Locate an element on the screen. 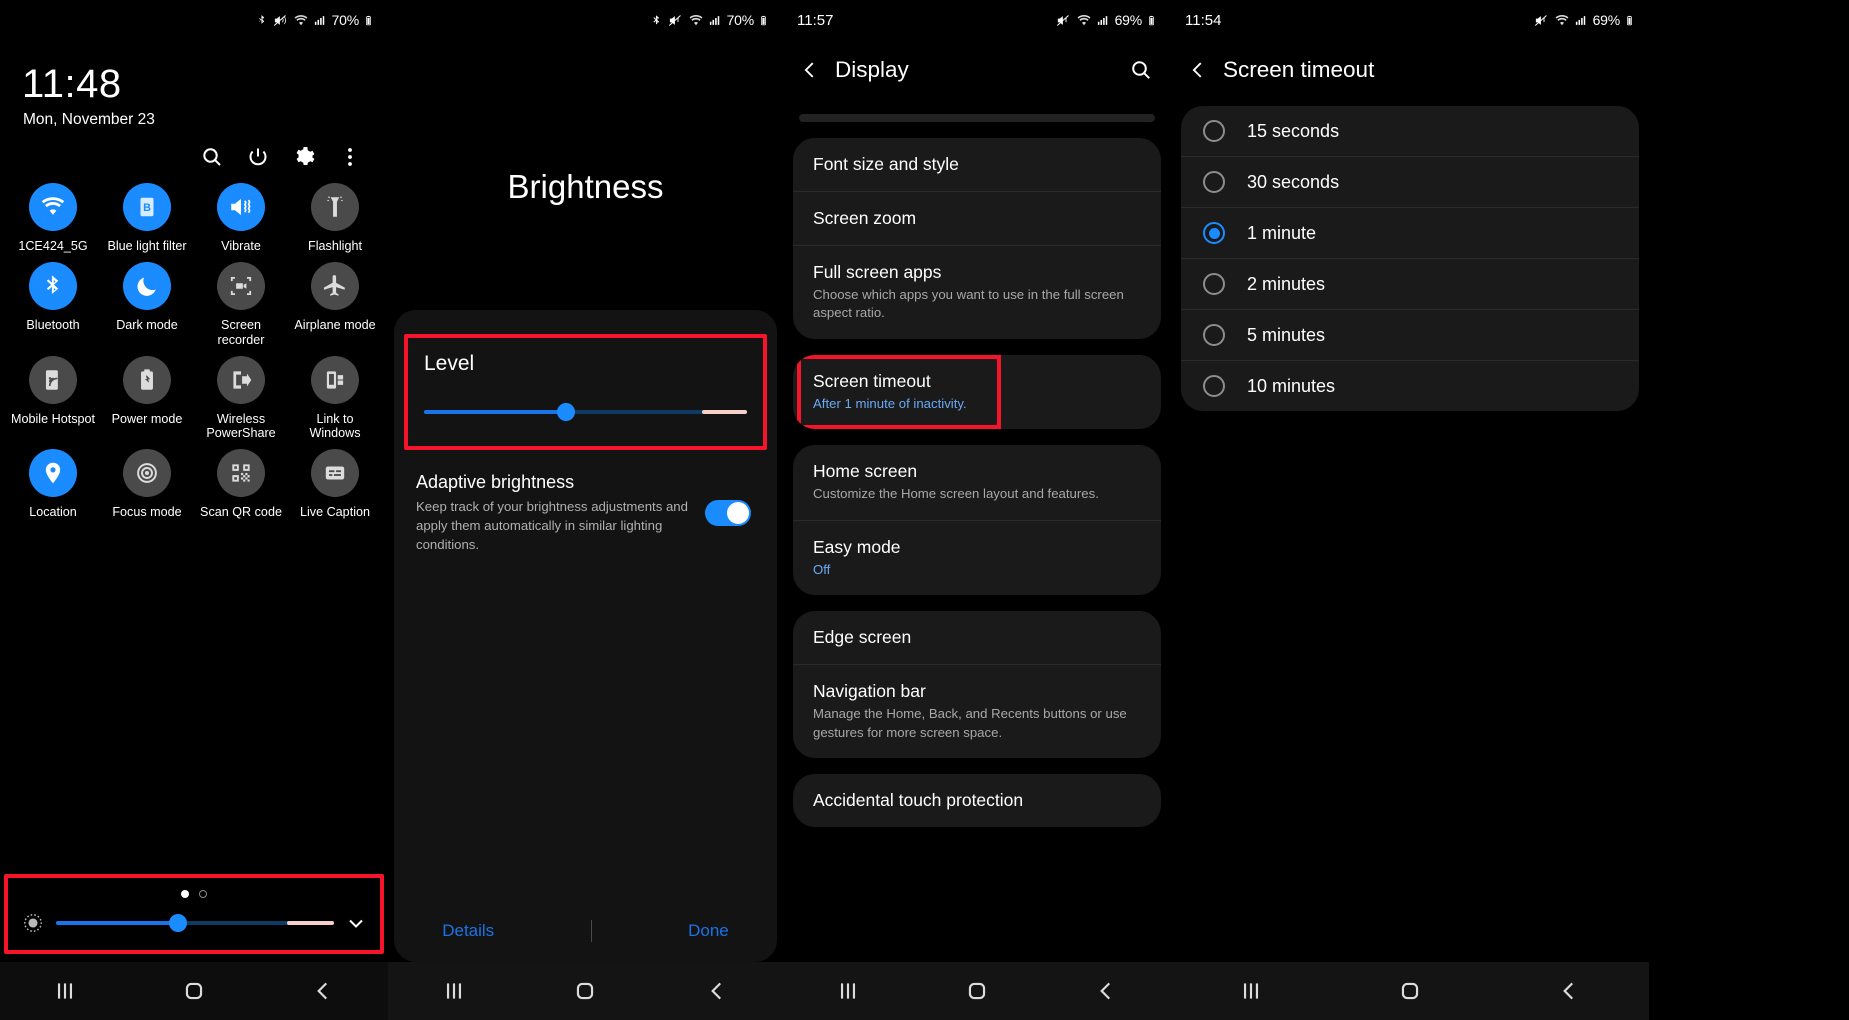 The image size is (1849, 1020). row-edge-screen: Edge screen is located at coordinates (977, 637).